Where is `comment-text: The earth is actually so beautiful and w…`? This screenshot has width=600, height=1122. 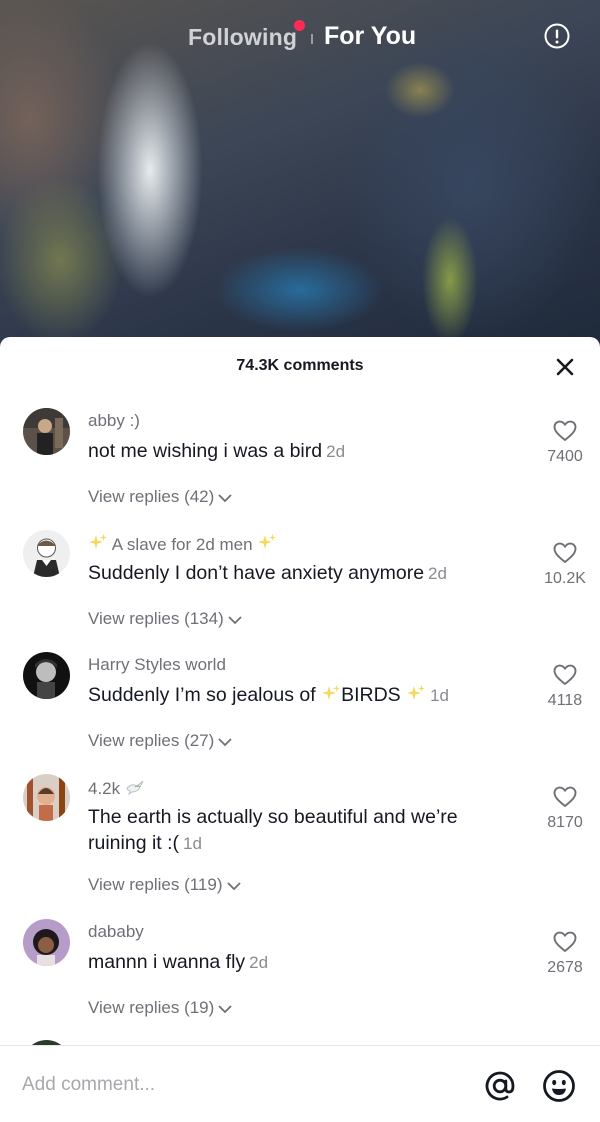
comment-text: The earth is actually so beautiful and w… is located at coordinates (298, 830).